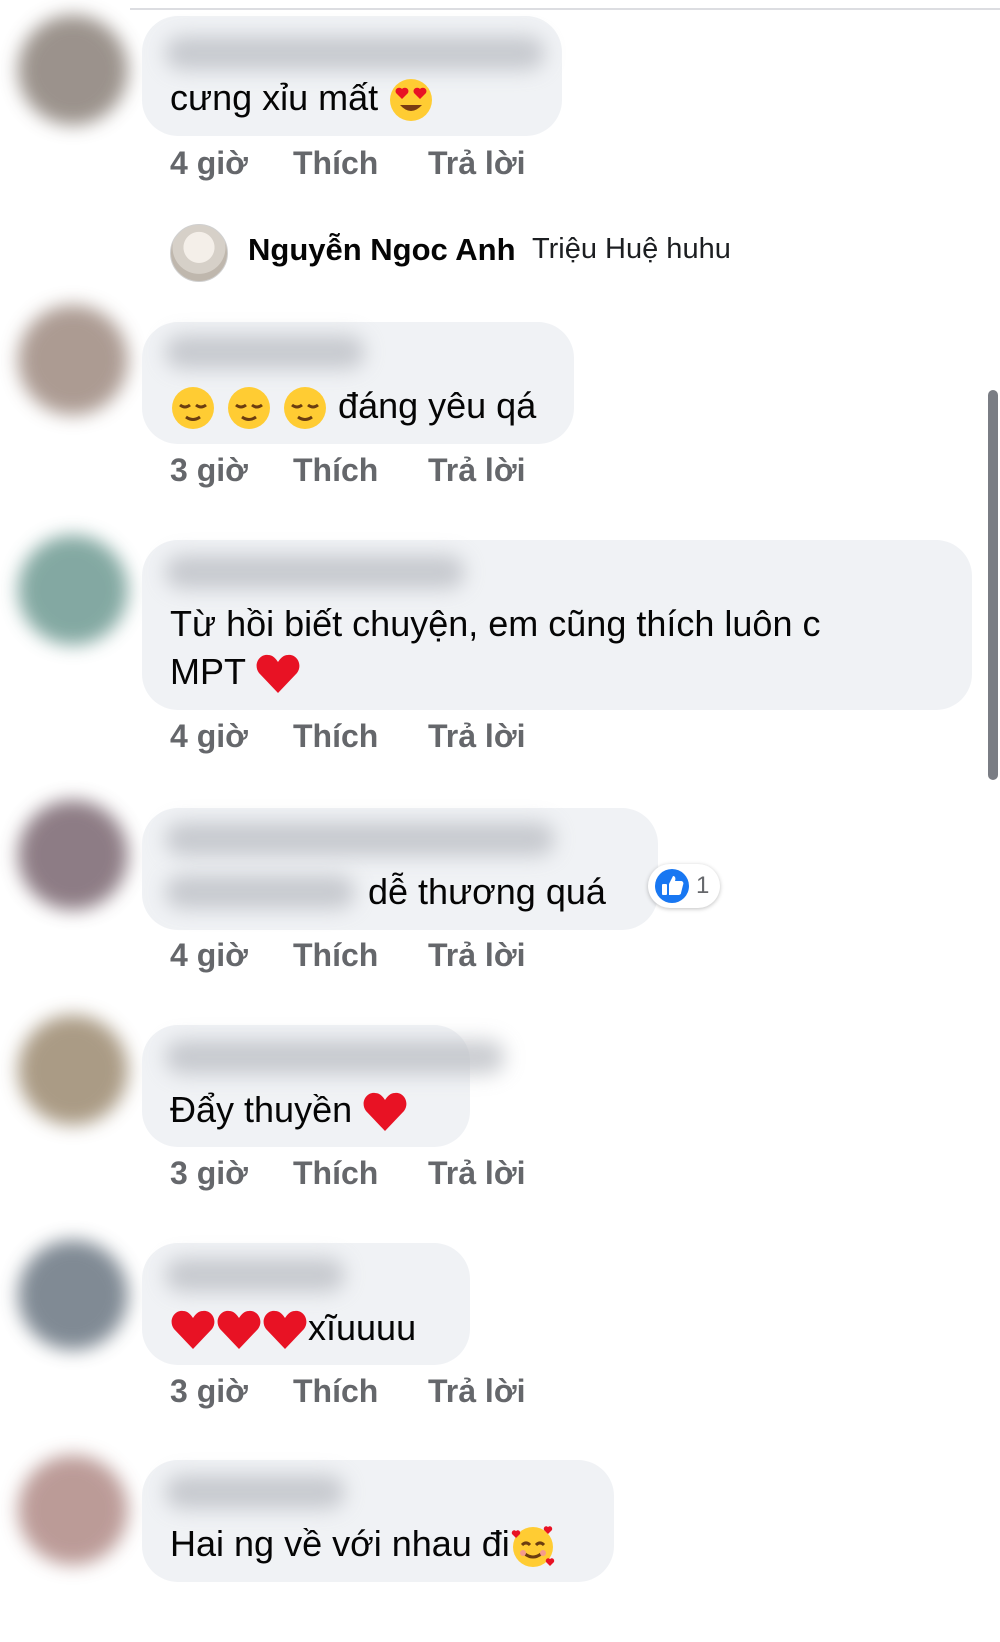 The width and height of the screenshot is (1000, 1642). Describe the element at coordinates (363, 1544) in the screenshot. I see `comment-text: Hai ng về với nhau đi` at that location.